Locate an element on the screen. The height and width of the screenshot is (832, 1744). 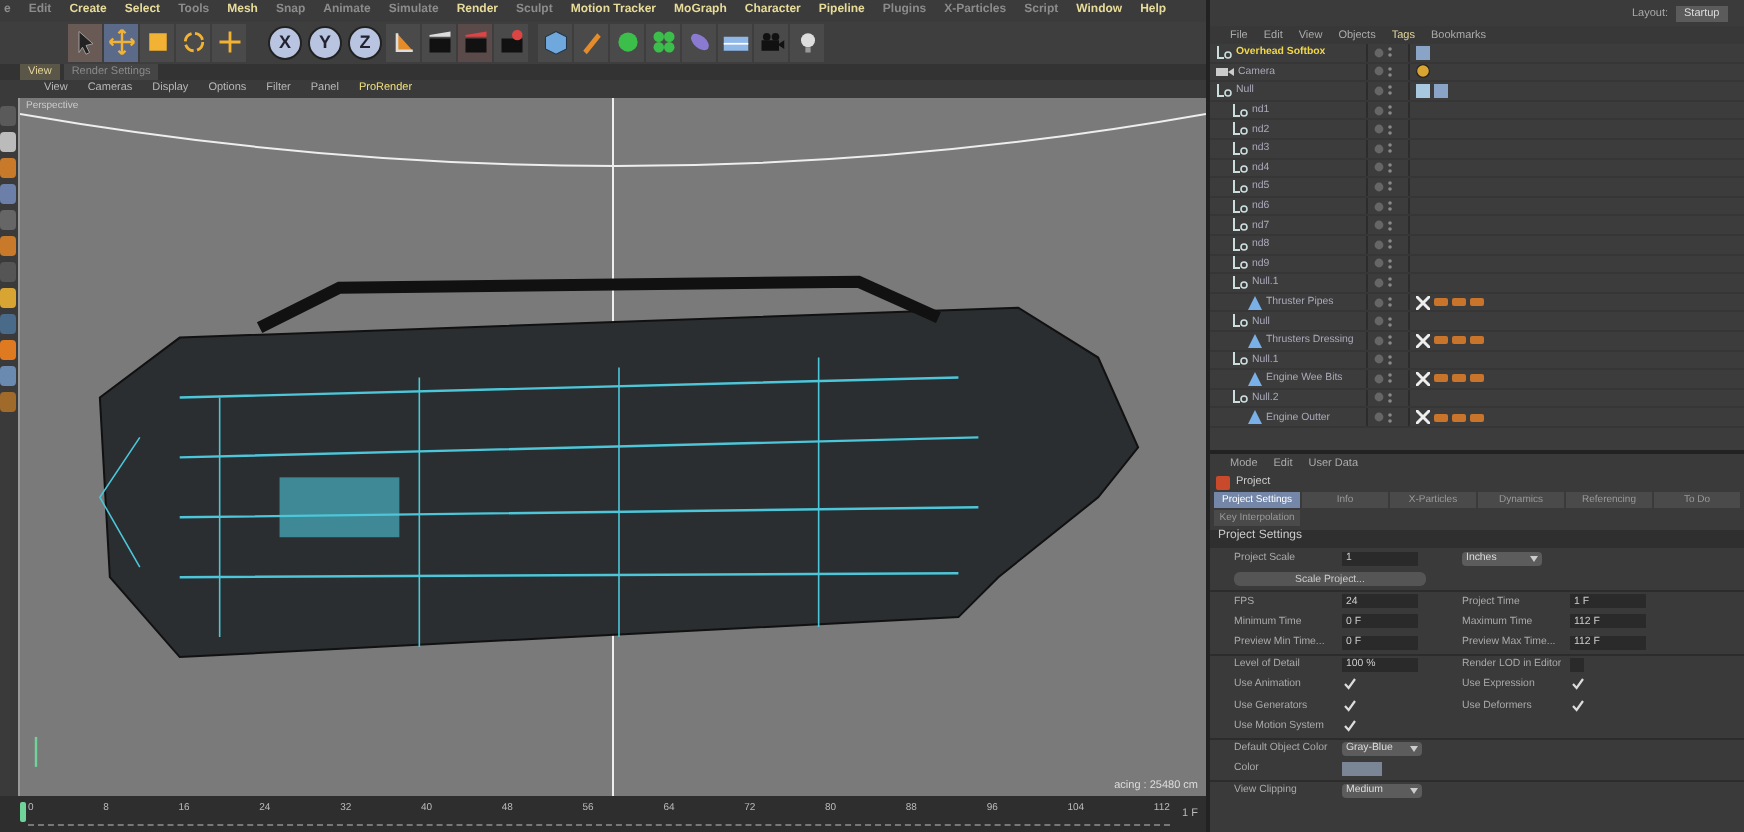
coordinate-tool is located at coordinates (403, 42).